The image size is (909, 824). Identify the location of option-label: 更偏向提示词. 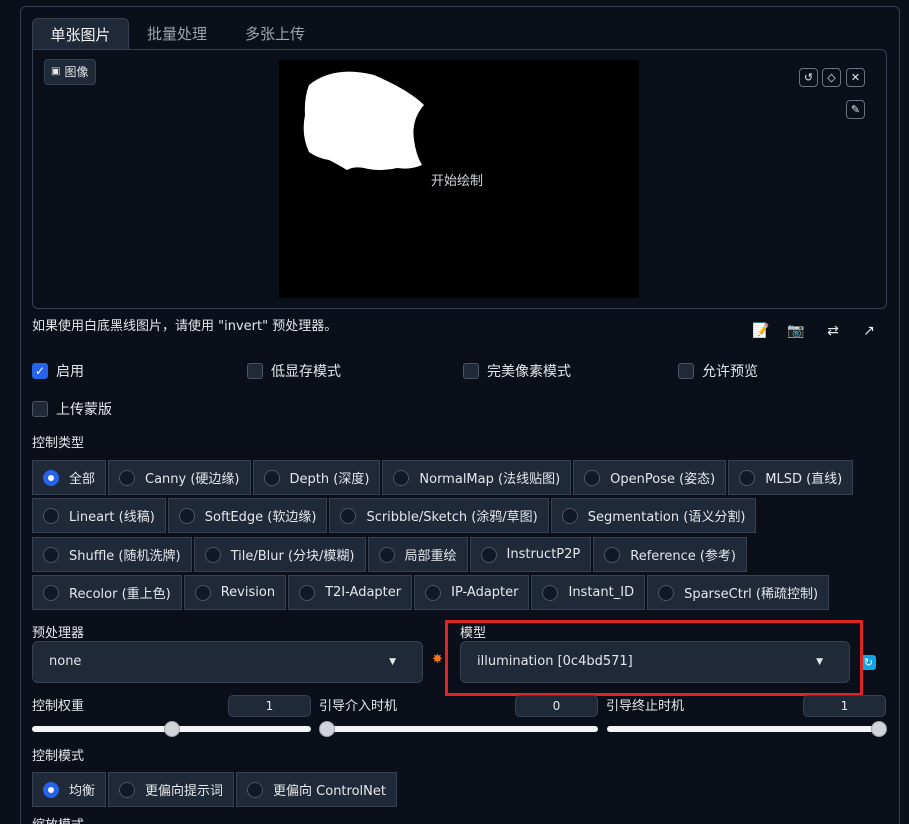
(184, 791).